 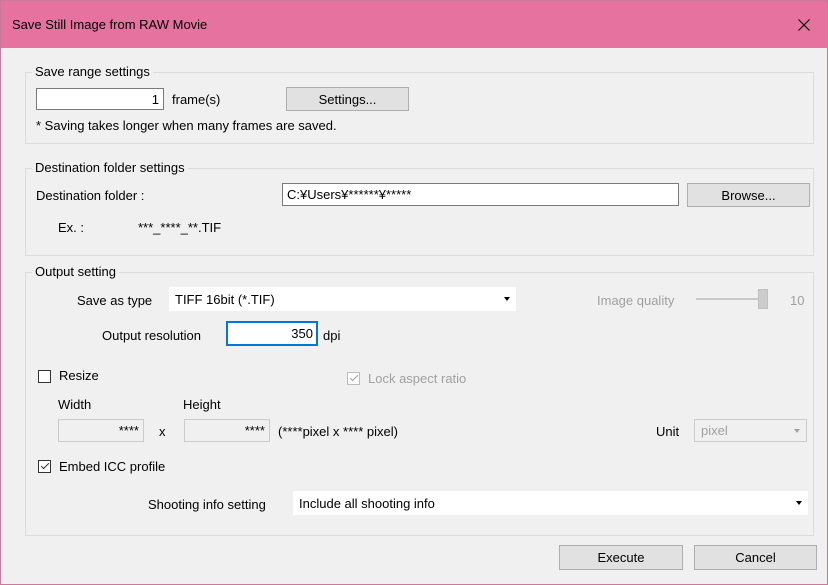 What do you see at coordinates (272, 333) in the screenshot?
I see `output-resolution-input: 350` at bounding box center [272, 333].